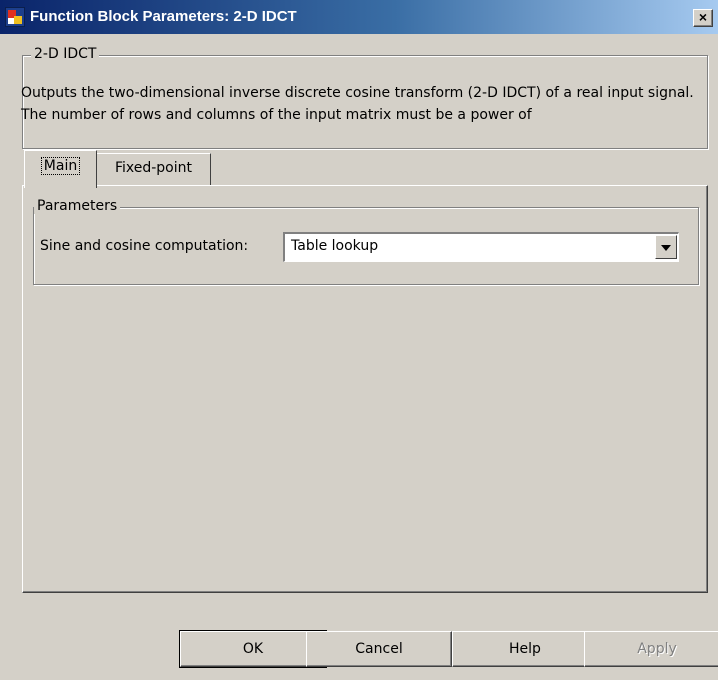 This screenshot has width=718, height=680. What do you see at coordinates (144, 246) in the screenshot?
I see `sine-cosine-label: Sine and cosine computation:` at bounding box center [144, 246].